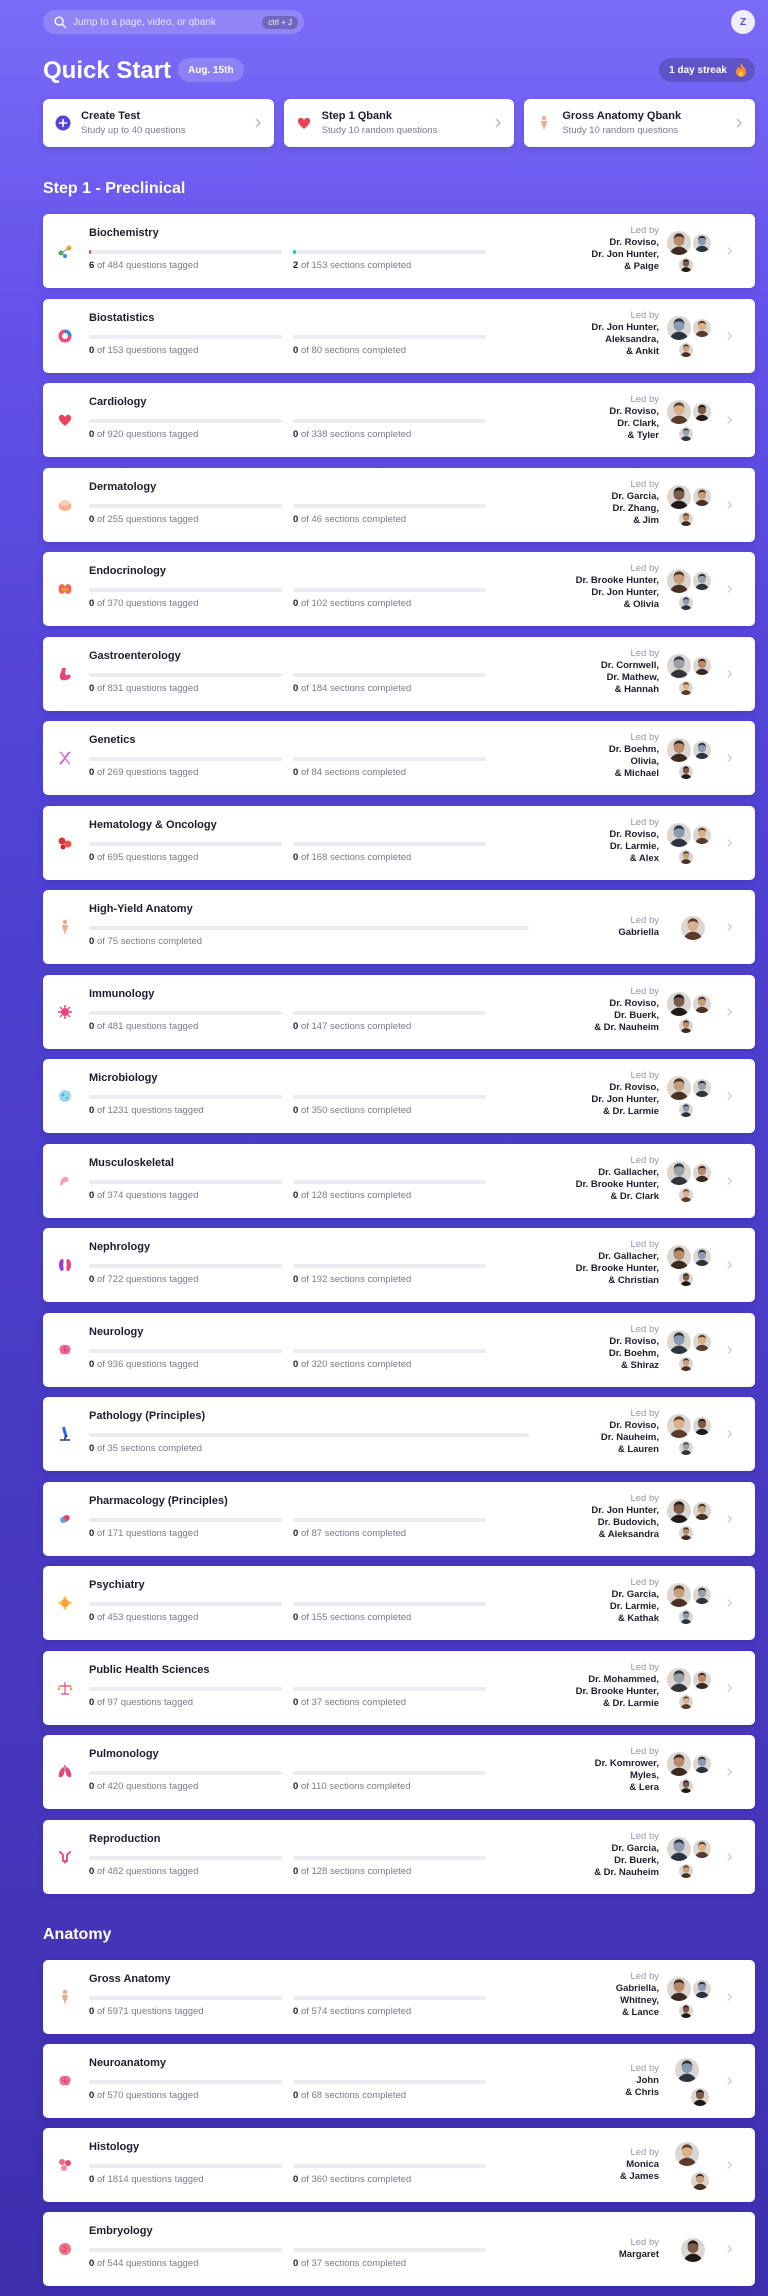 The image size is (768, 2296). Describe the element at coordinates (64, 1181) in the screenshot. I see `arm-icon` at that location.